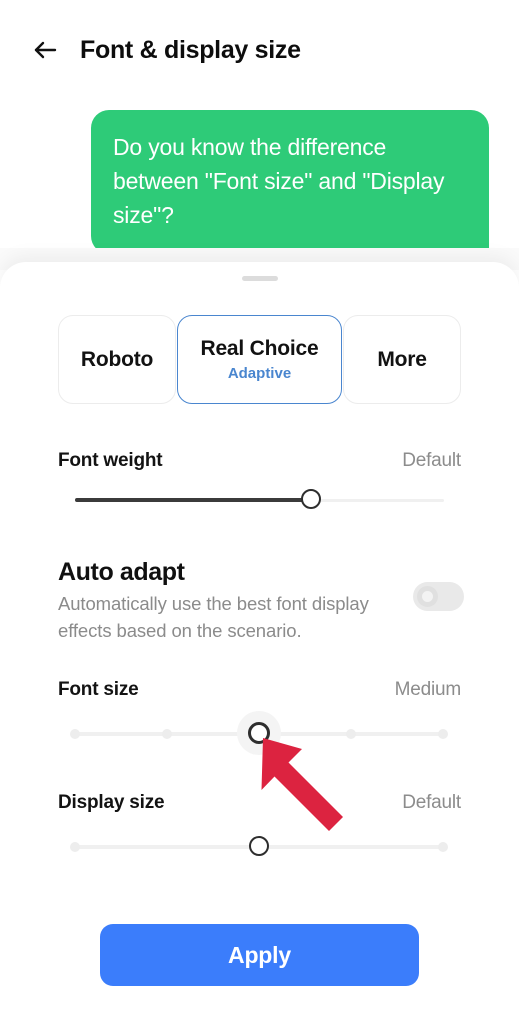 This screenshot has width=519, height=1024. I want to click on font-size-label: Font size, so click(98, 689).